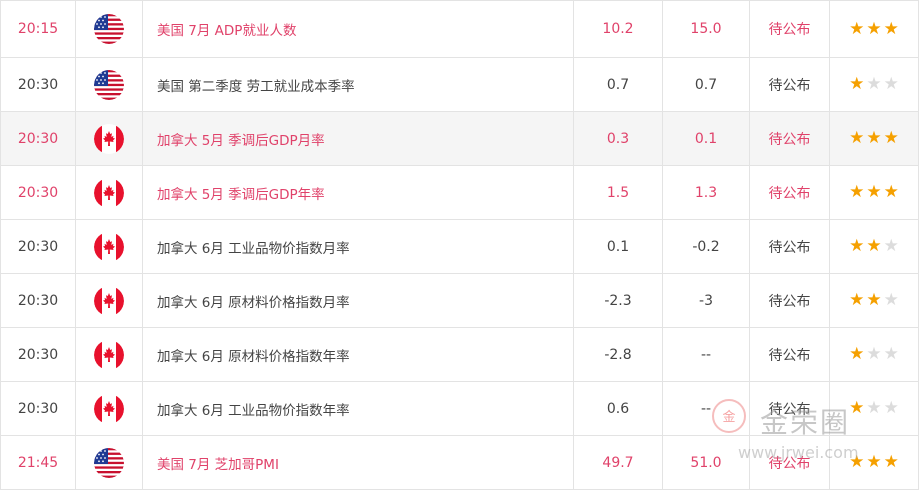  What do you see at coordinates (706, 192) in the screenshot?
I see `forecast-value: 1.3` at bounding box center [706, 192].